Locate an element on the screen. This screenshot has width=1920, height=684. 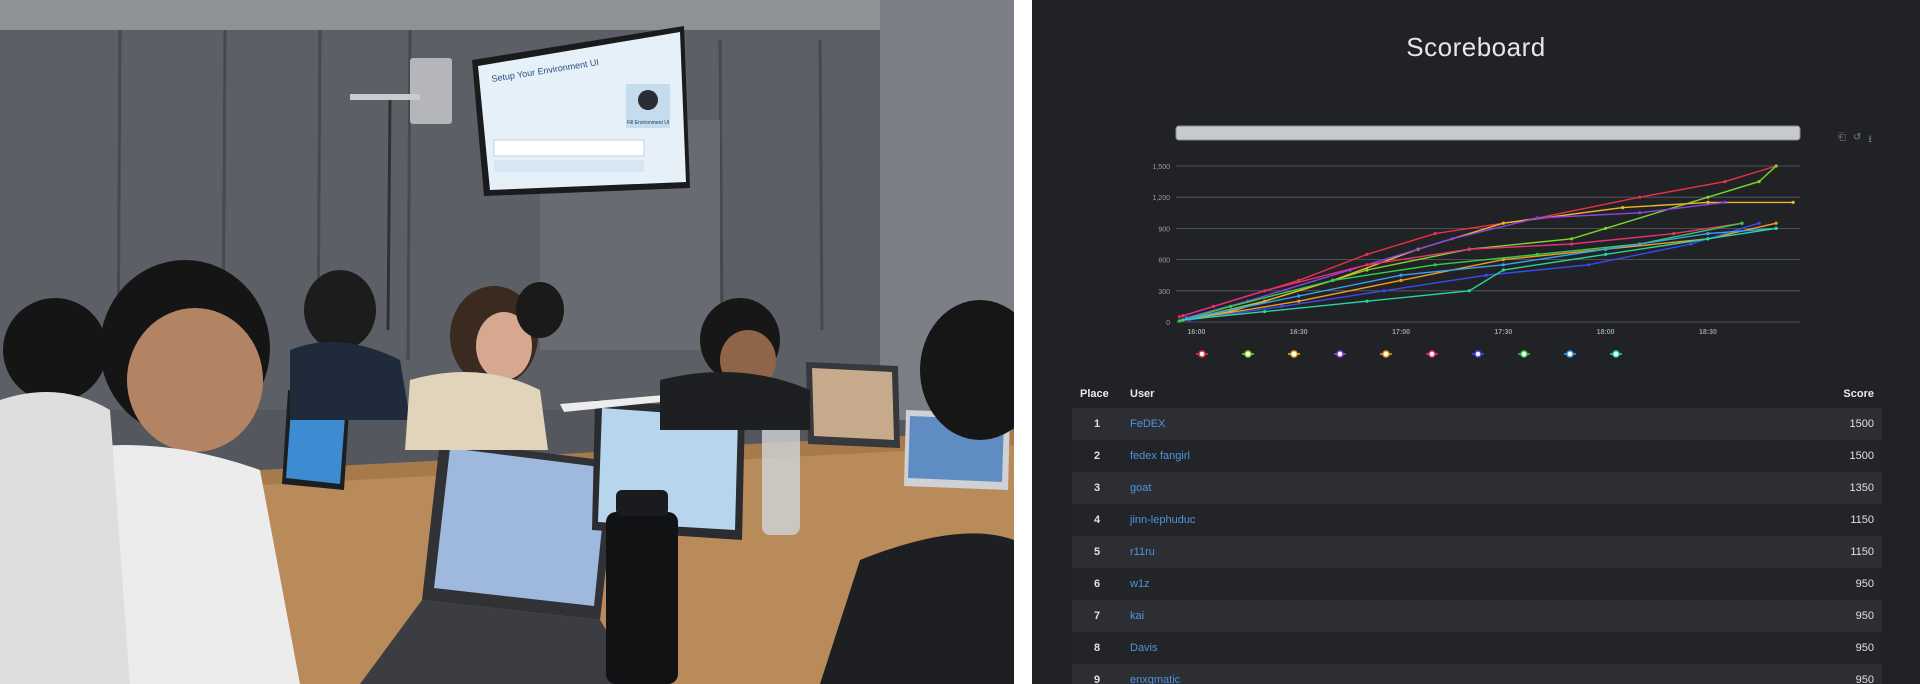
table-row: 8 Davis 950 is located at coordinates (1477, 648).